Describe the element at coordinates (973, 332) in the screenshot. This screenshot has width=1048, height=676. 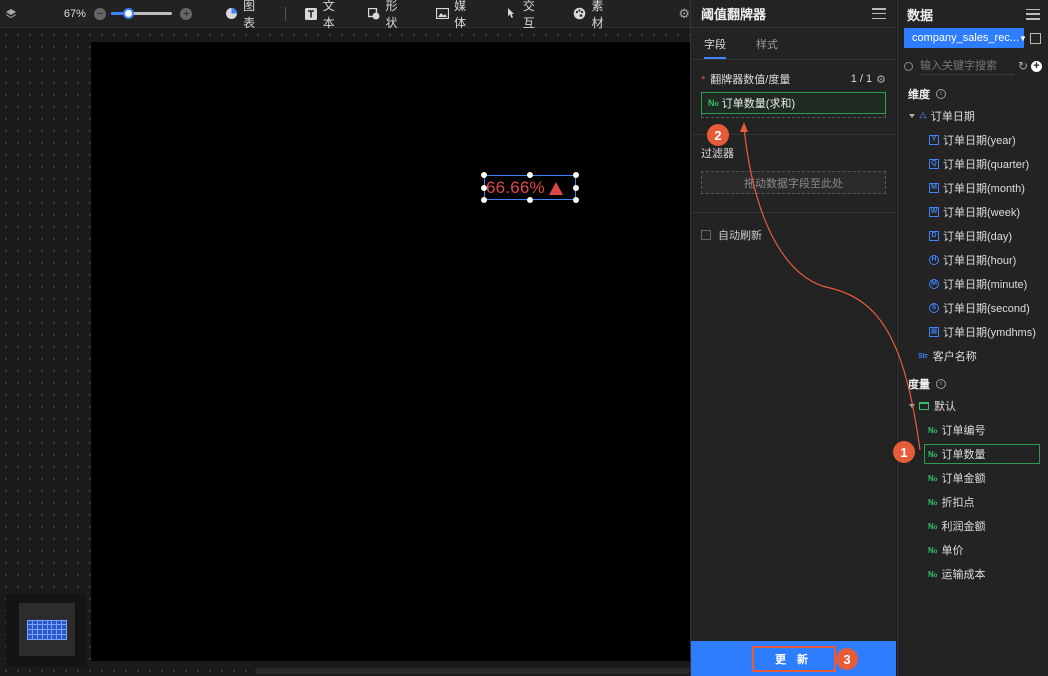
I see `dimension-item: ▦ 订单日期(ymdhms)` at that location.